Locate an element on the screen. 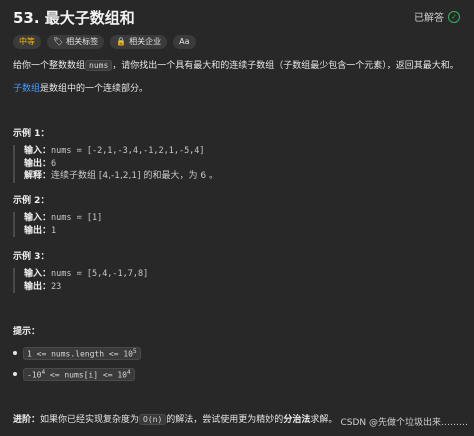 The image size is (474, 436). constraint-1-code: 1 <= nums.length <= 105 is located at coordinates (82, 353).